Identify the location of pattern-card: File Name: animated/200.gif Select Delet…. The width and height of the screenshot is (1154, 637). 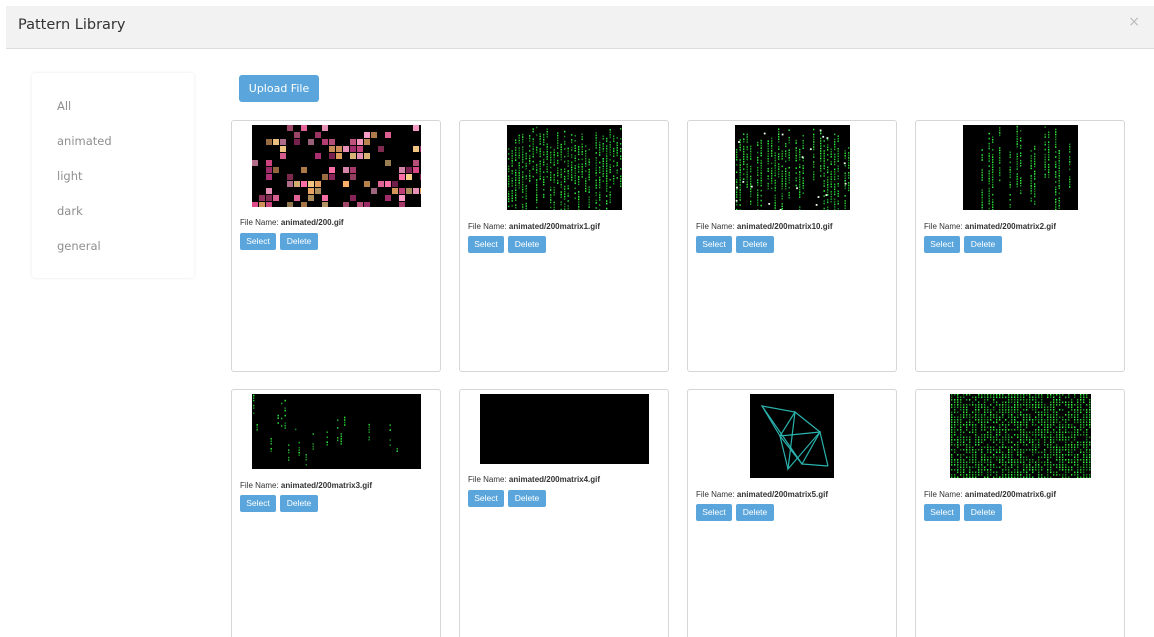
(336, 246).